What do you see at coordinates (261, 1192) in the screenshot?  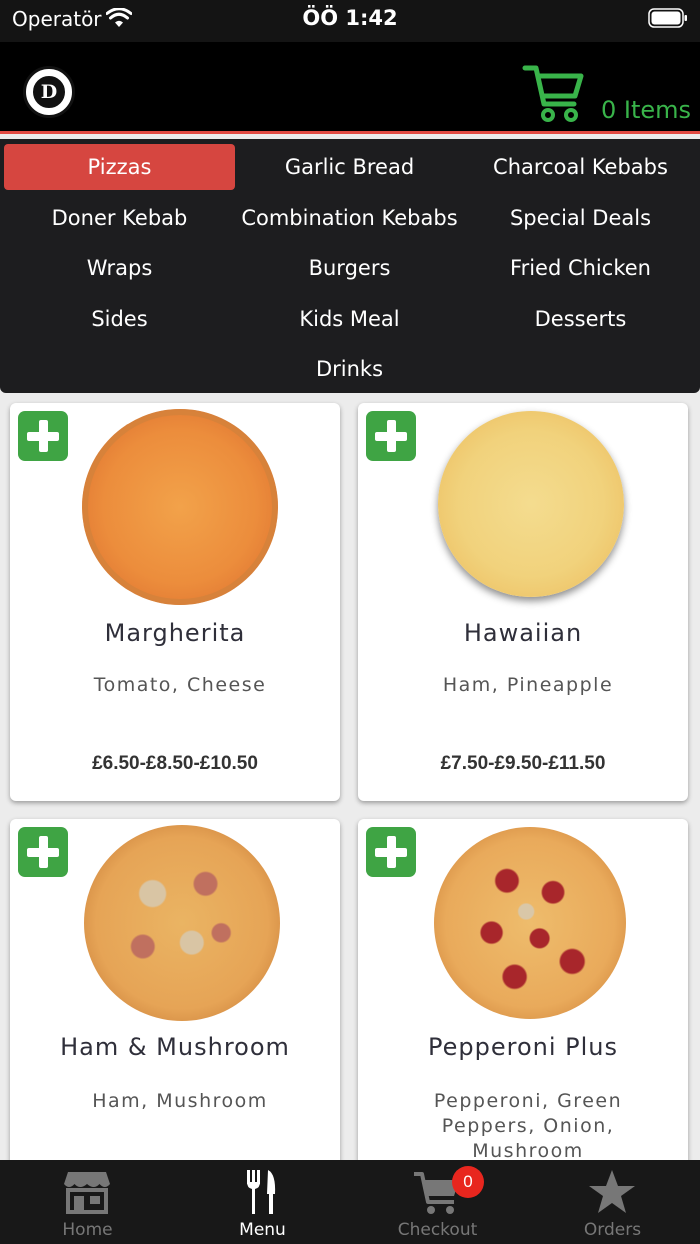 I see `fork-knife-icon` at bounding box center [261, 1192].